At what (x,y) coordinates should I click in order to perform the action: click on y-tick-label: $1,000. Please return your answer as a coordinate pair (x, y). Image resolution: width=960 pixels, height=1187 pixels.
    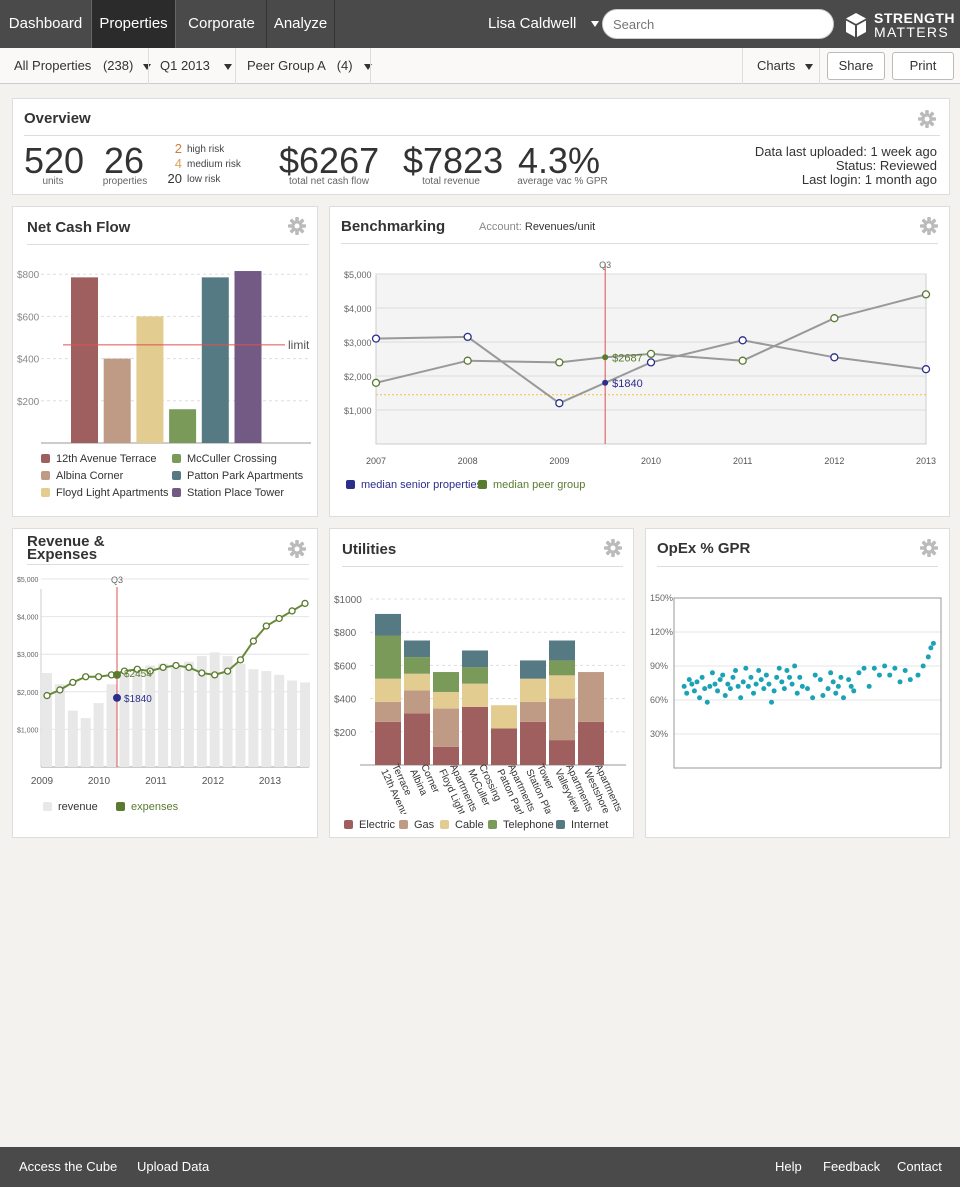
    Looking at the image, I should click on (28, 730).